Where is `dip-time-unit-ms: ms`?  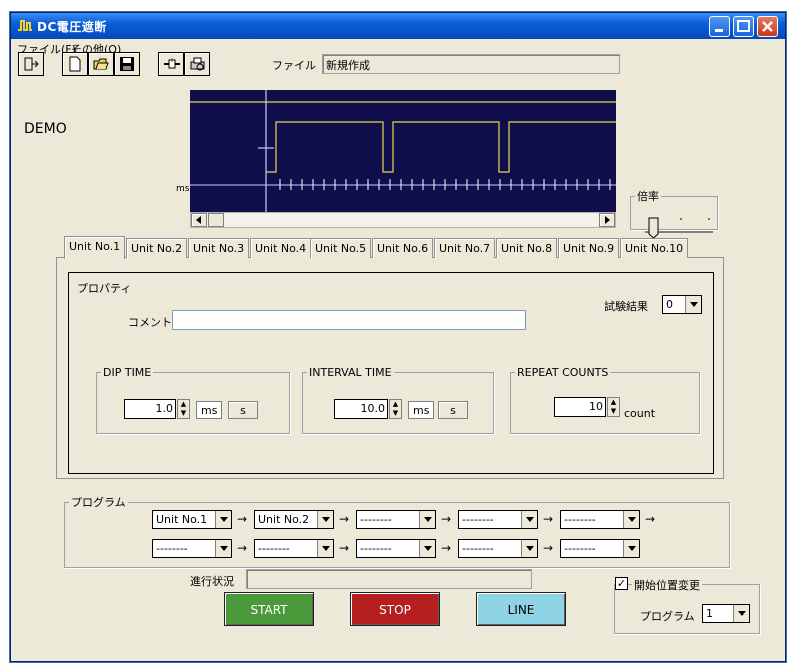 dip-time-unit-ms: ms is located at coordinates (209, 410).